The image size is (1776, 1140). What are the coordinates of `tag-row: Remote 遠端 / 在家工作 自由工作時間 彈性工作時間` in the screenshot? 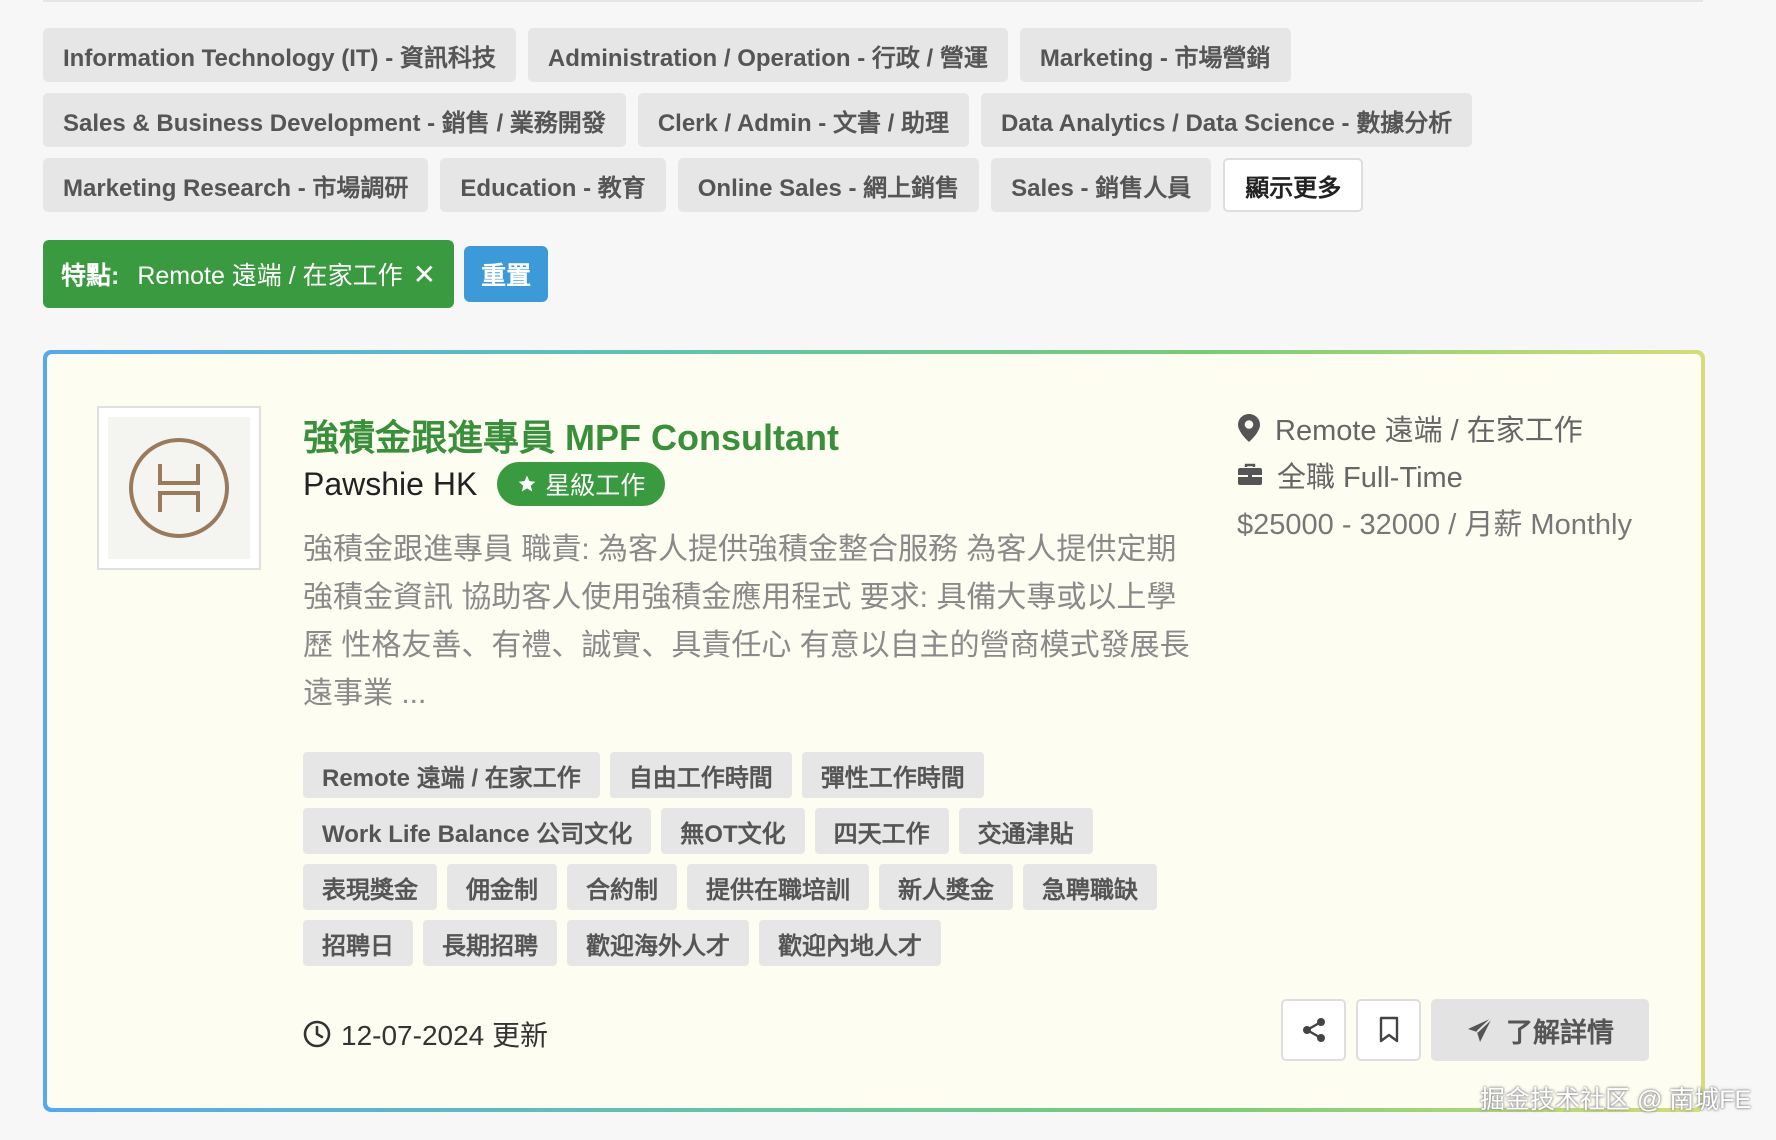 It's located at (763, 775).